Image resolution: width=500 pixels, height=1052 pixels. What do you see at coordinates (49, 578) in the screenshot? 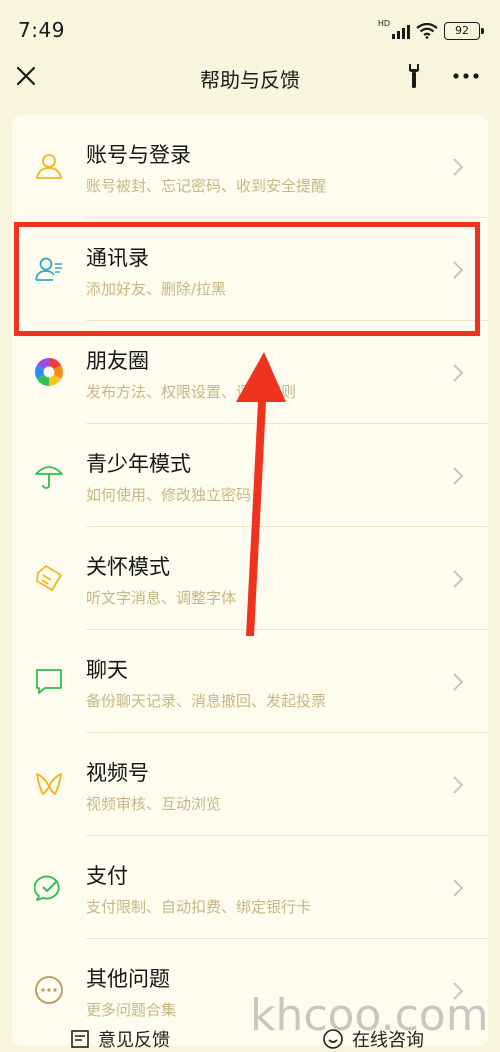
I see `care-icon` at bounding box center [49, 578].